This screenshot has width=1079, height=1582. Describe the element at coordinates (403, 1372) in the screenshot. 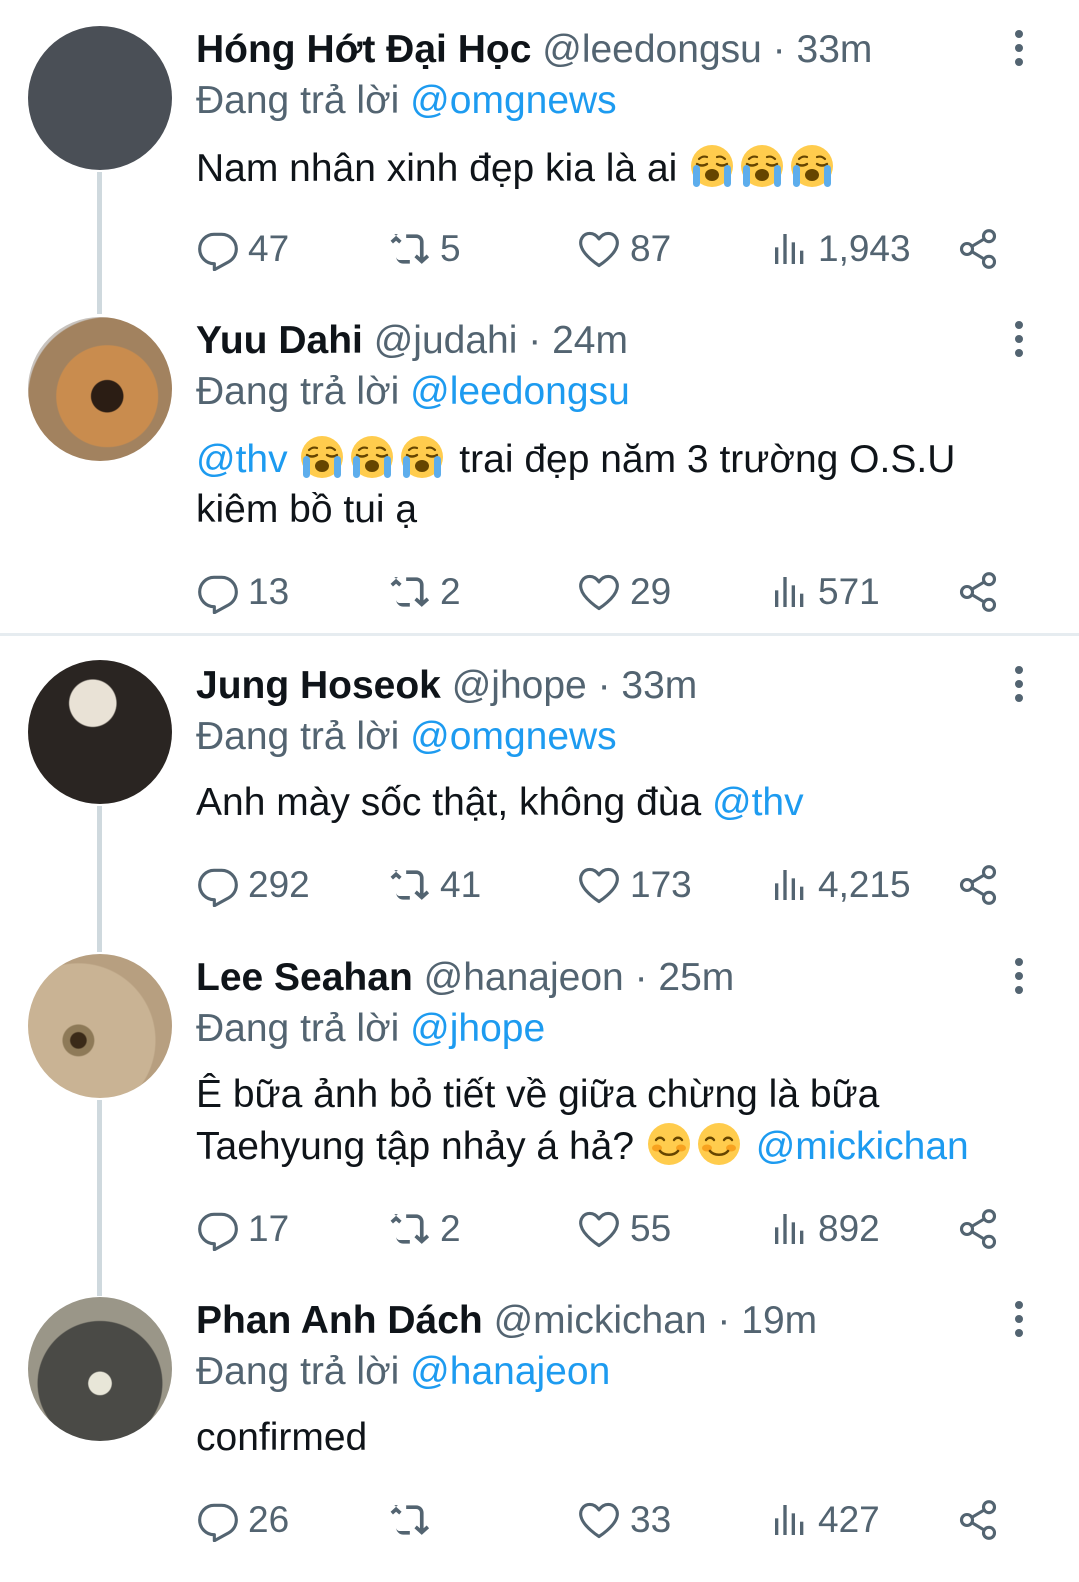

I see `replying-to: Đang trả lời @hanajeon` at that location.